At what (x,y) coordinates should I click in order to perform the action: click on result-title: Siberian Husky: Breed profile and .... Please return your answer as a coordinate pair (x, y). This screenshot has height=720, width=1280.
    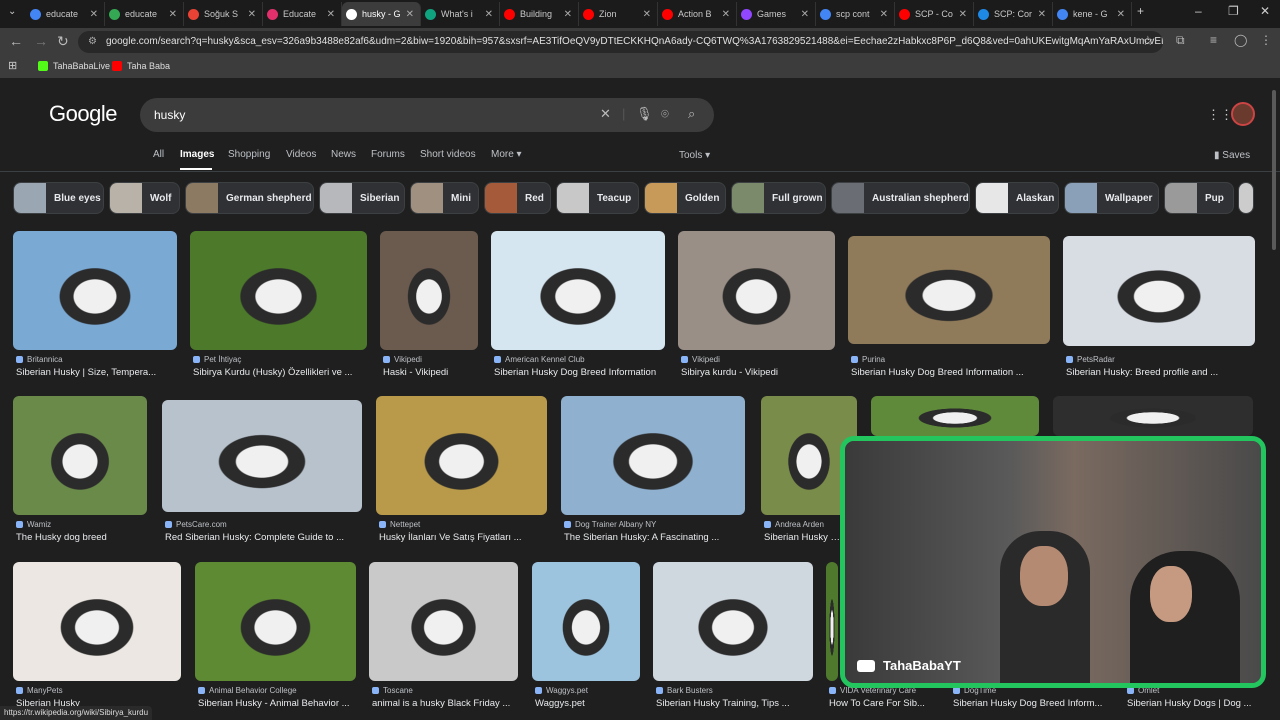
    Looking at the image, I should click on (1142, 372).